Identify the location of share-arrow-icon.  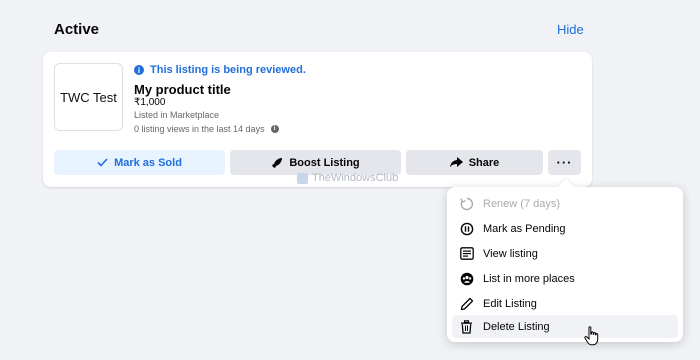
(456, 162).